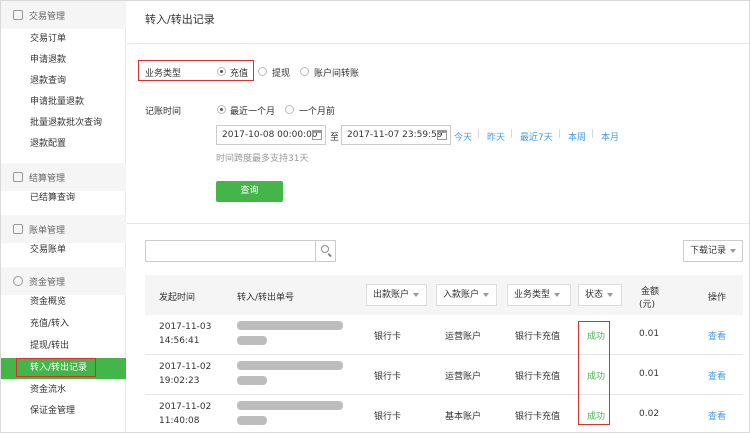 The image size is (750, 433). Describe the element at coordinates (221, 109) in the screenshot. I see `radio-last-month` at that location.